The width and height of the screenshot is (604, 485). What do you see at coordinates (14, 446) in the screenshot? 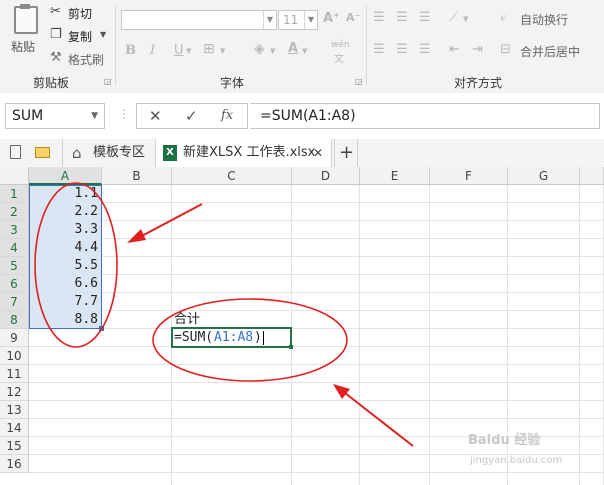
I see `row-header-15: 15` at bounding box center [14, 446].